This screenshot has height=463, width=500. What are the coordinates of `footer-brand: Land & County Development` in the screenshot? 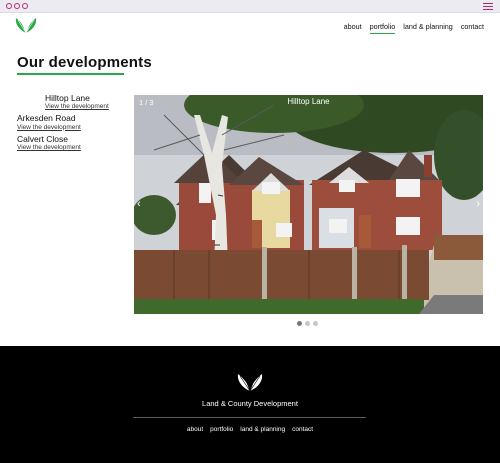 It's located at (250, 403).